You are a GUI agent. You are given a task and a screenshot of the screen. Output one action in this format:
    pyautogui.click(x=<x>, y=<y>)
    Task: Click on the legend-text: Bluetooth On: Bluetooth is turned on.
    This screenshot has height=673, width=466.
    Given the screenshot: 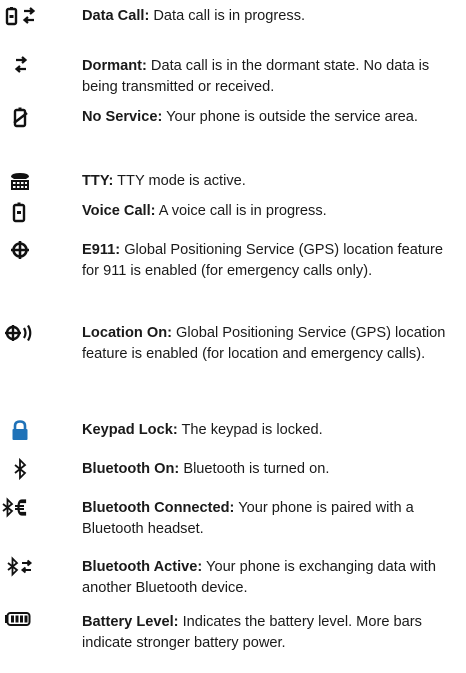 What is the action you would take?
    pyautogui.click(x=269, y=469)
    